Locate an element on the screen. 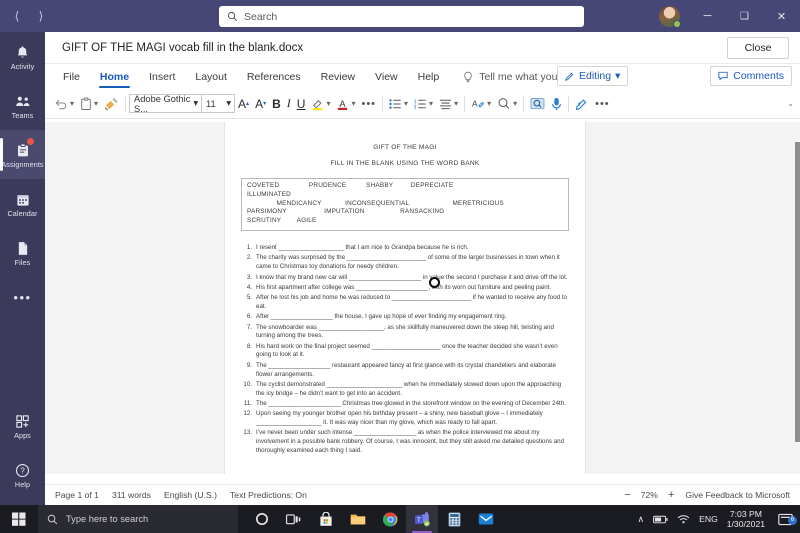 The image size is (800, 533). mail-icon is located at coordinates (486, 519).